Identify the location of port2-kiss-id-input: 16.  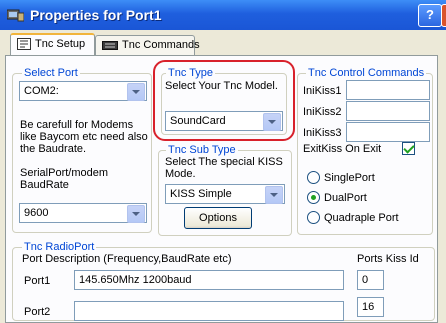
(370, 307).